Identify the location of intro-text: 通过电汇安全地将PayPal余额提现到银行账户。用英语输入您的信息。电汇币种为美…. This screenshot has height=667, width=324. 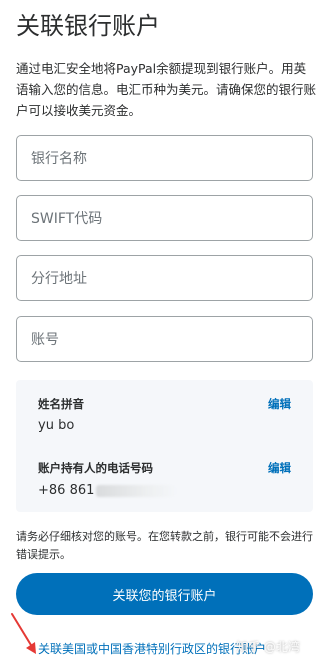
(166, 89).